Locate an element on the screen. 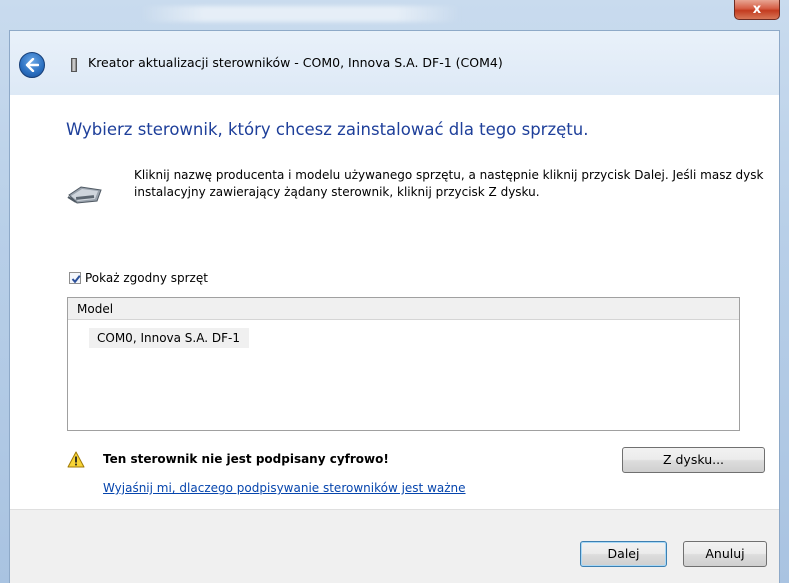 The image size is (789, 583). close-button: x is located at coordinates (757, 10).